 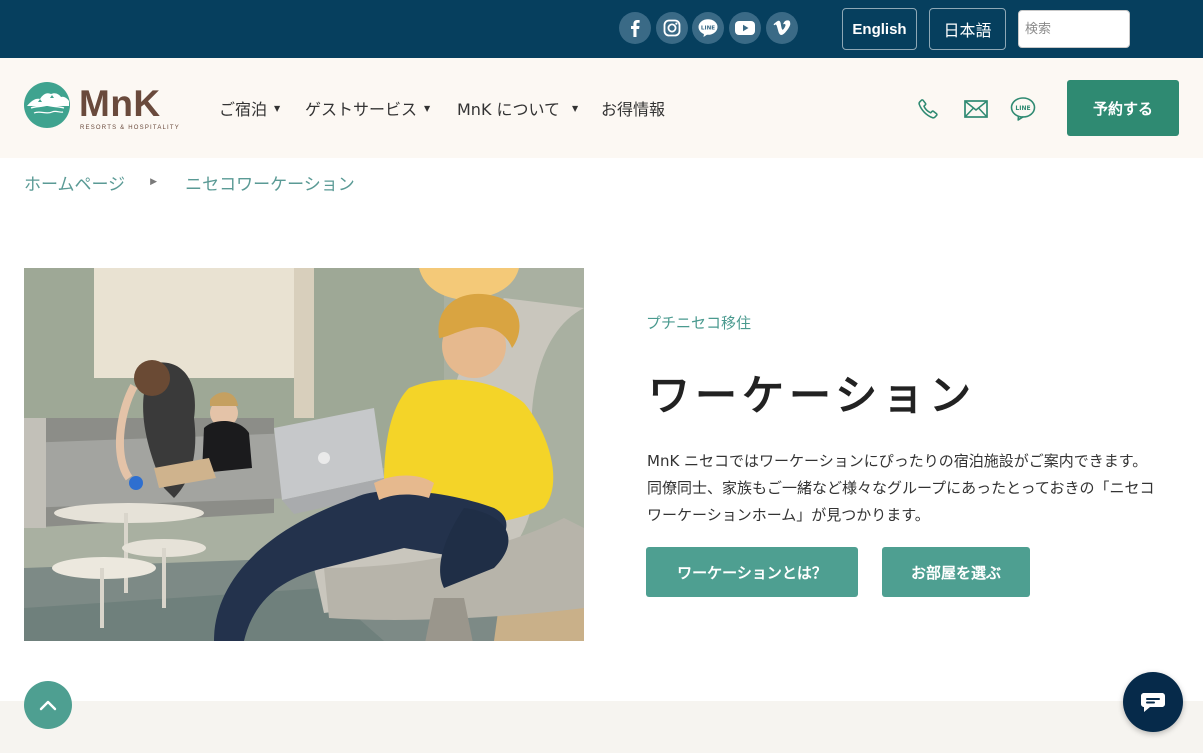 What do you see at coordinates (672, 28) in the screenshot?
I see `instagram-icon` at bounding box center [672, 28].